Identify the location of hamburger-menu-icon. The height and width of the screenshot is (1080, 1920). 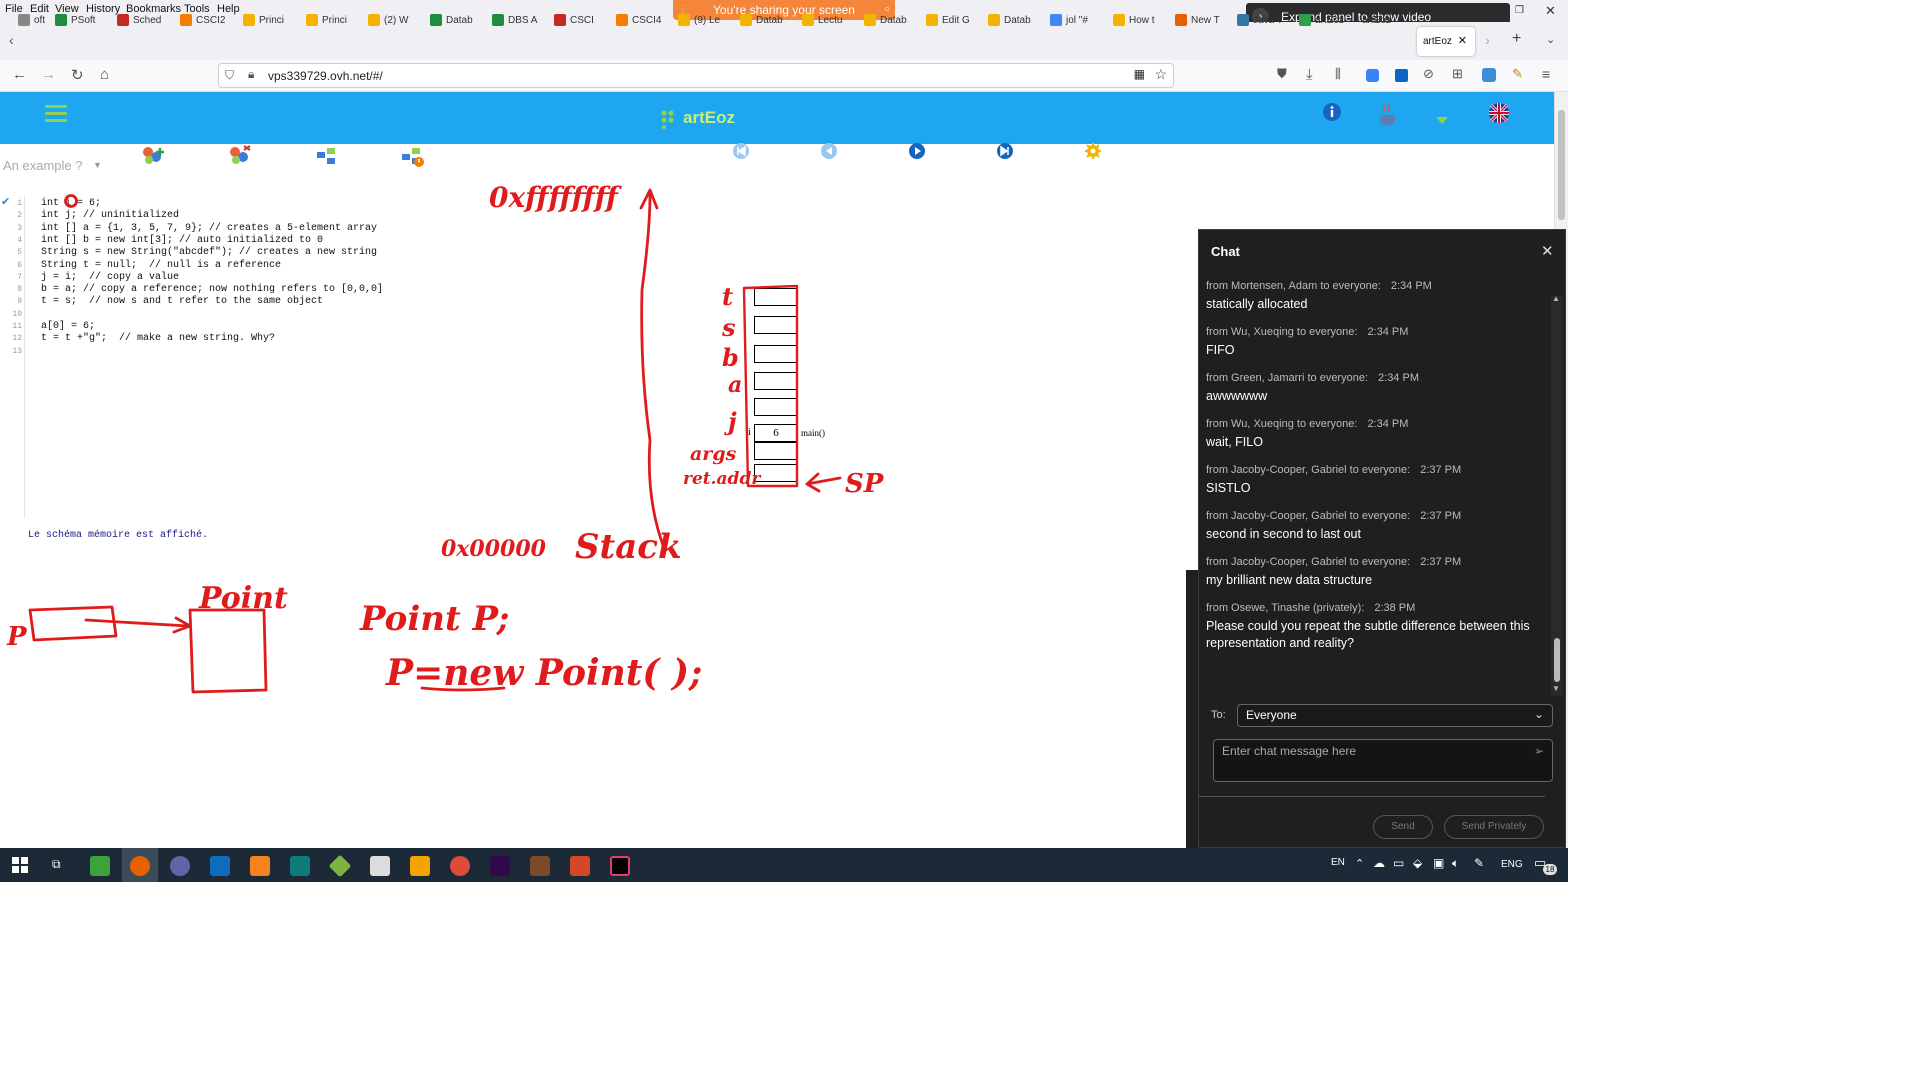
(56, 115).